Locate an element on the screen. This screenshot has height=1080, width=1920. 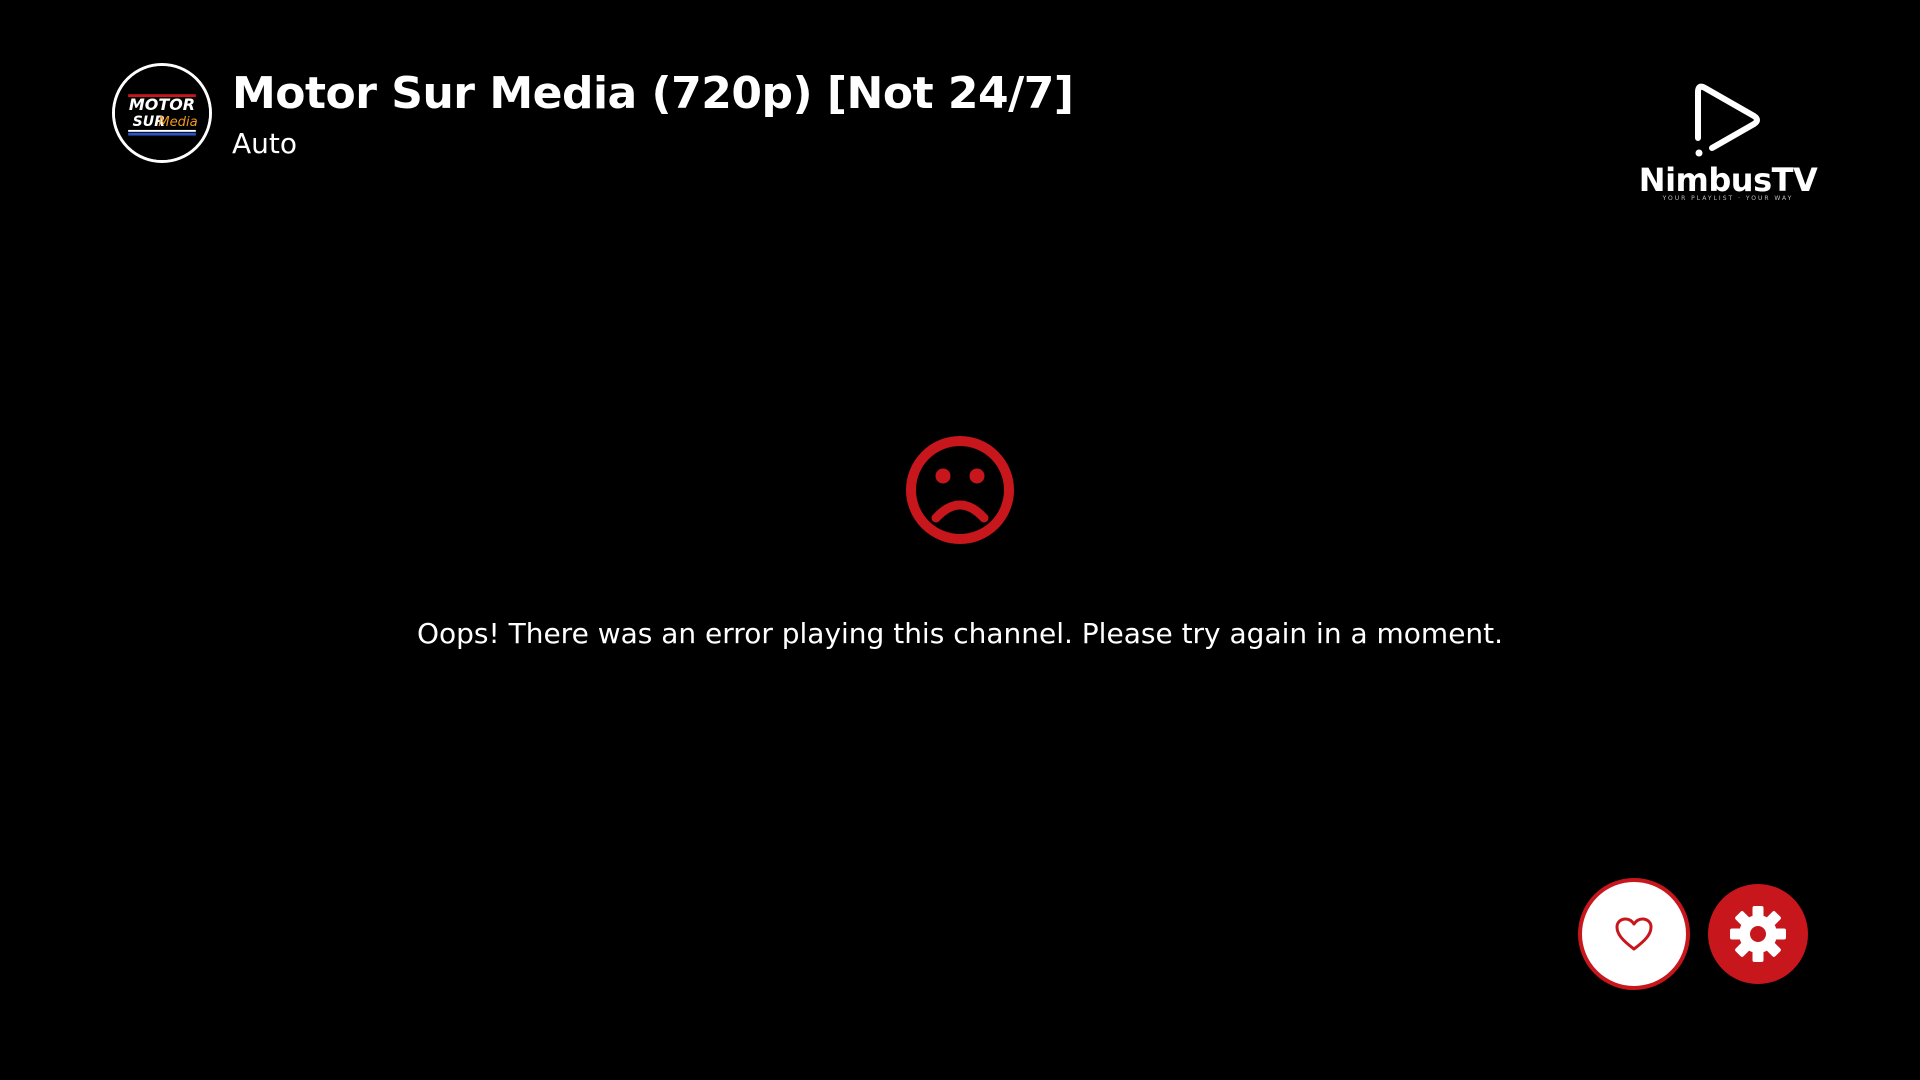
gear-icon is located at coordinates (1758, 934).